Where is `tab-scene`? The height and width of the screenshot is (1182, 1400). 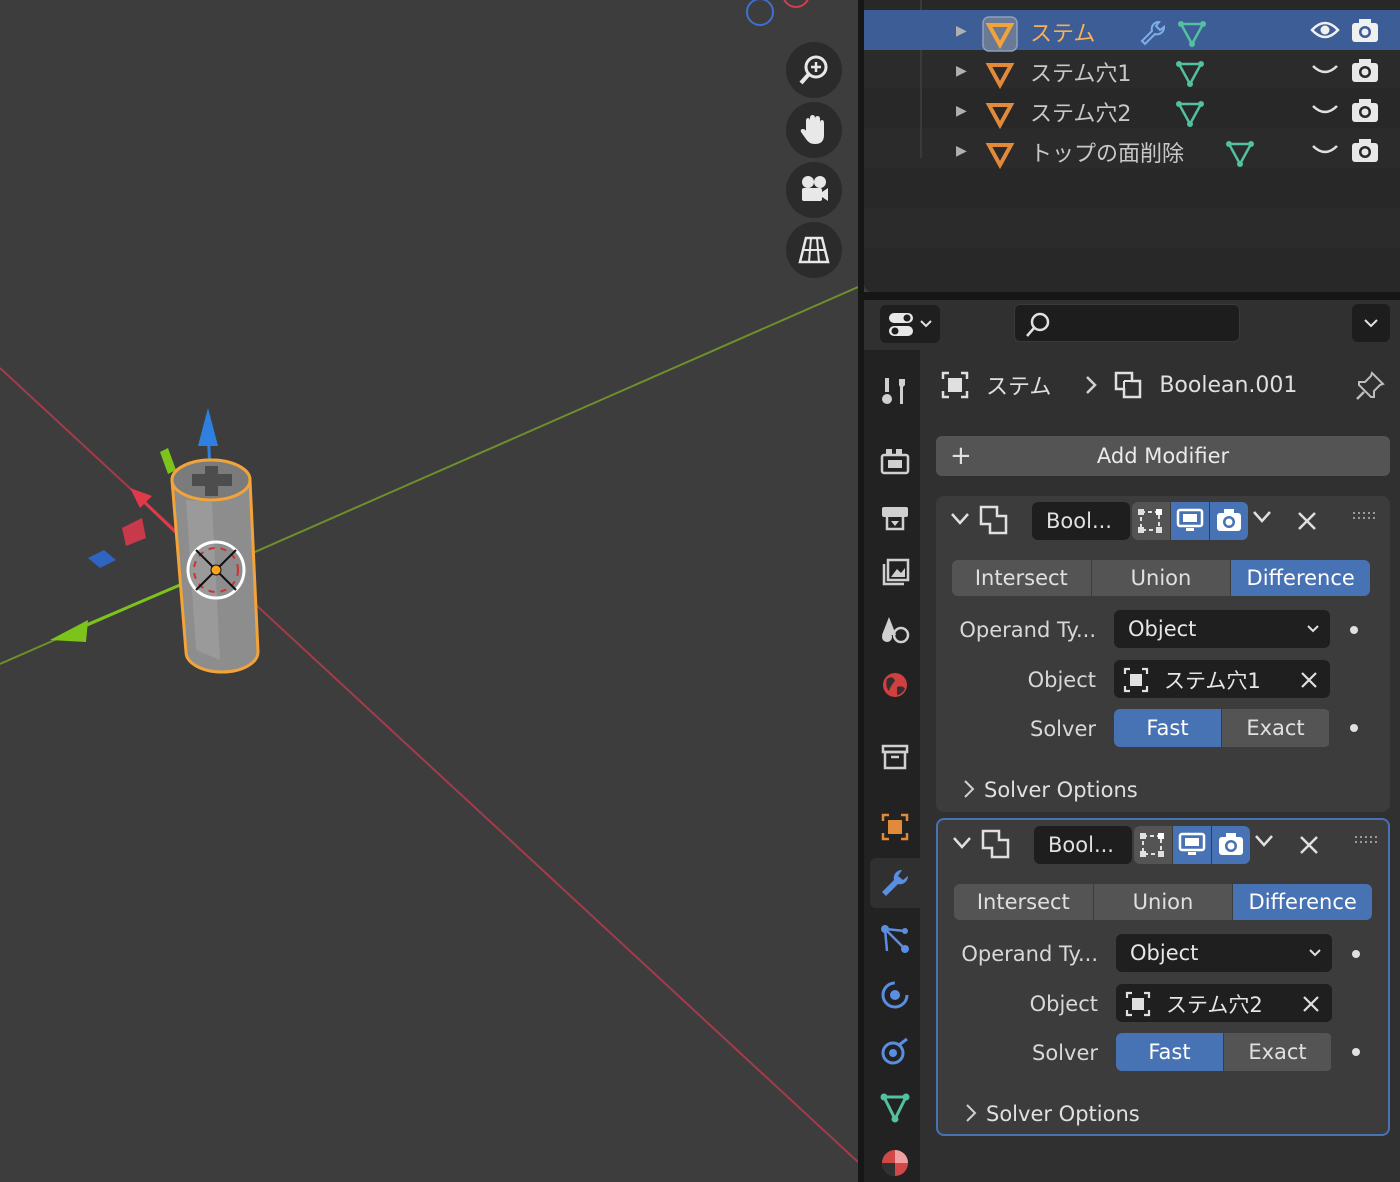 tab-scene is located at coordinates (895, 629).